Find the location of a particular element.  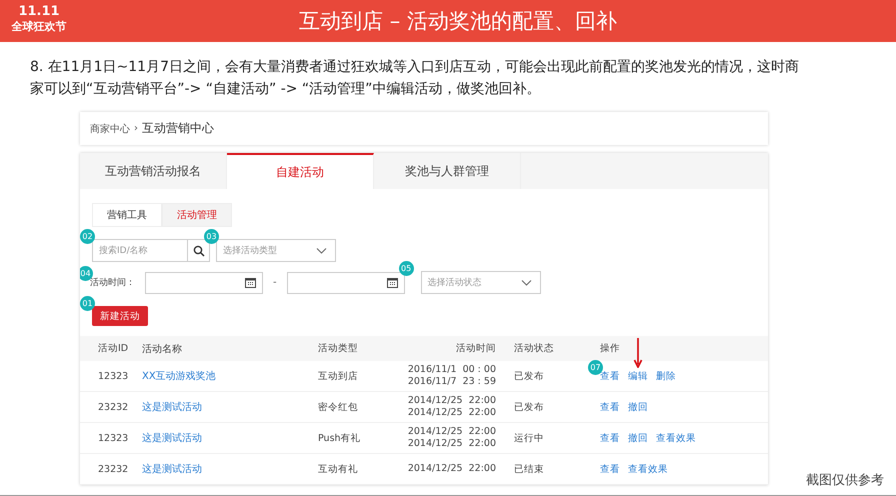

description-paragraph: 8. 在11月1日~11月7日之间，会有大量消费者通过狂欢城等入口到店互动，可能会出现此前配置的奖池发光的情况，这时商家可以到“互动营销平台”-> “自建活动” -> “活动管理”中编辑活动，做奖池回补。 is located at coordinates (415, 78).